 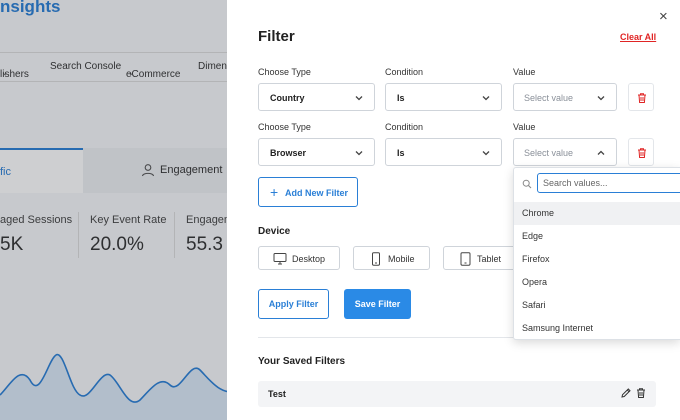 What do you see at coordinates (597, 213) in the screenshot?
I see `dropdown-option-chrome: Chrome` at bounding box center [597, 213].